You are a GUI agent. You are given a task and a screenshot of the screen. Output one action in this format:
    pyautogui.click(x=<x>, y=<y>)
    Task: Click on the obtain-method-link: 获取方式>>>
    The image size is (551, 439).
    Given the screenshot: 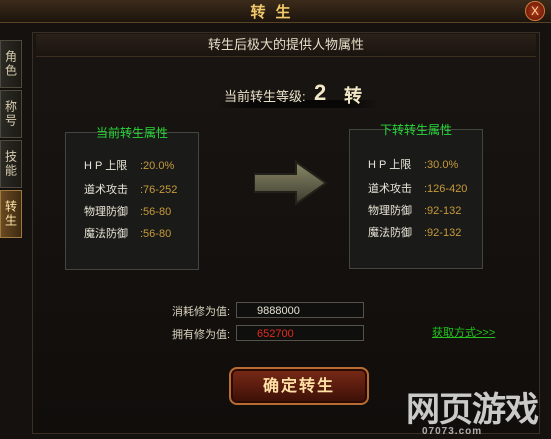 What is the action you would take?
    pyautogui.click(x=463, y=332)
    